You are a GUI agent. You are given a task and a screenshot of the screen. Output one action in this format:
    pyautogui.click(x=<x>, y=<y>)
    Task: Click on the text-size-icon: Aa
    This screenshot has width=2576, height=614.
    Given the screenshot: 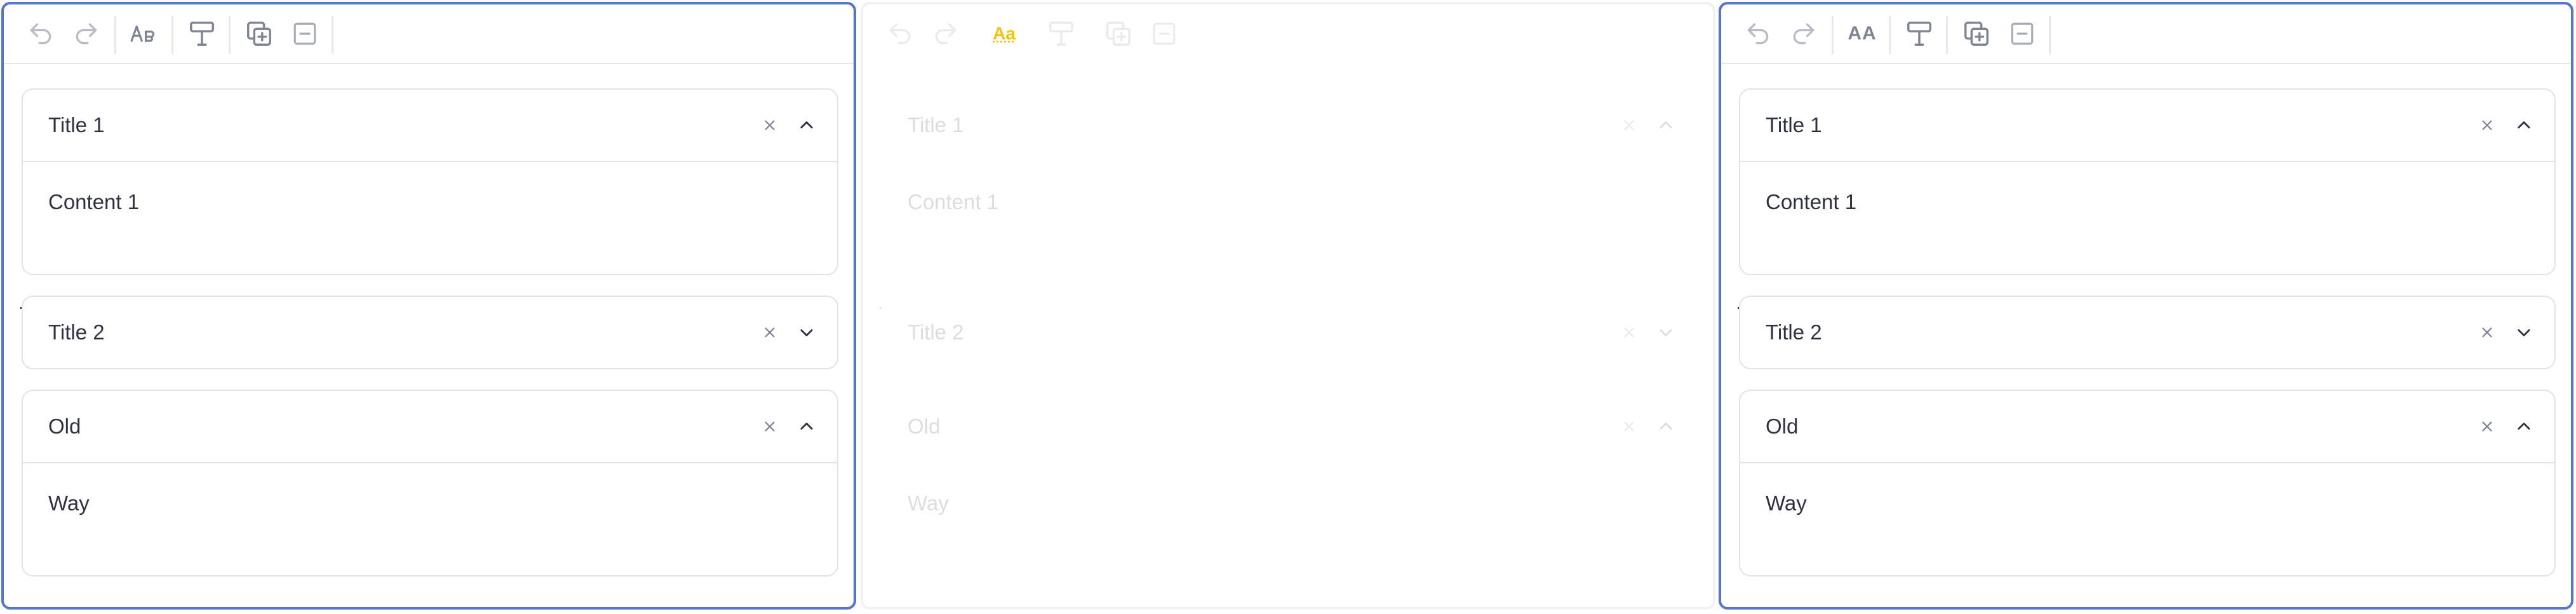 What is the action you would take?
    pyautogui.click(x=1004, y=33)
    